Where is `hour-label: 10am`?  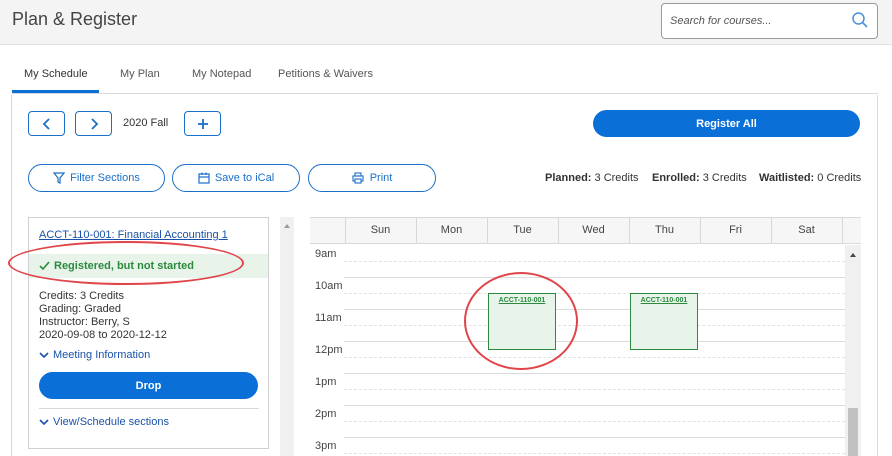
hour-label: 10am is located at coordinates (329, 286).